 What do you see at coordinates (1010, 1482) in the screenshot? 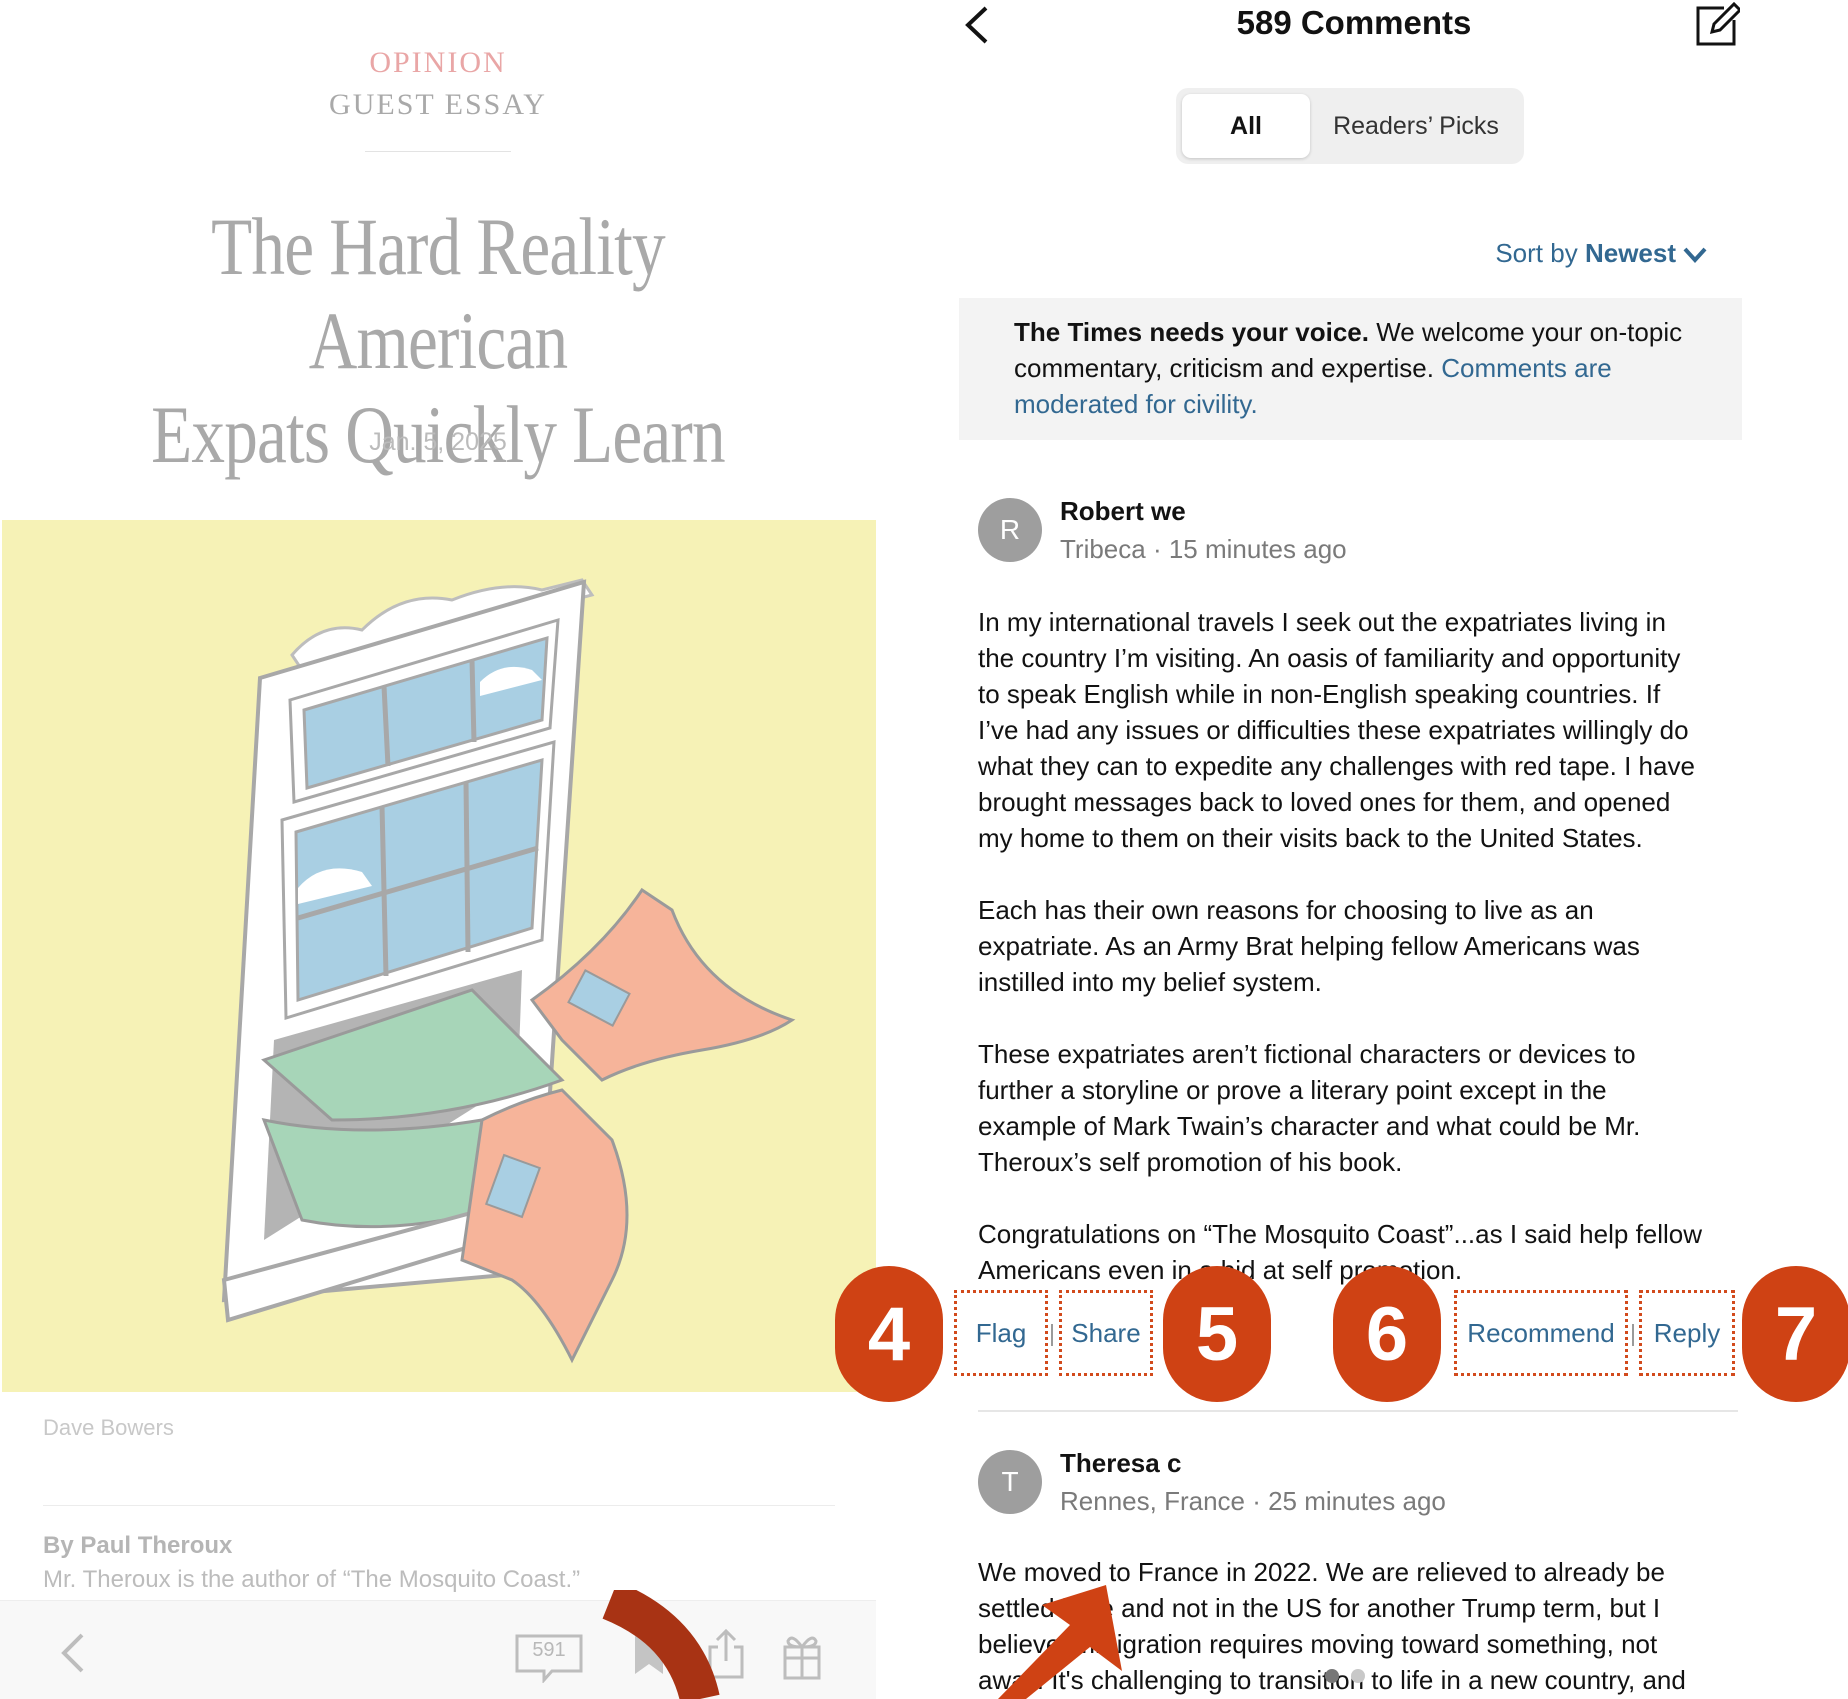
I see `avatar: T` at bounding box center [1010, 1482].